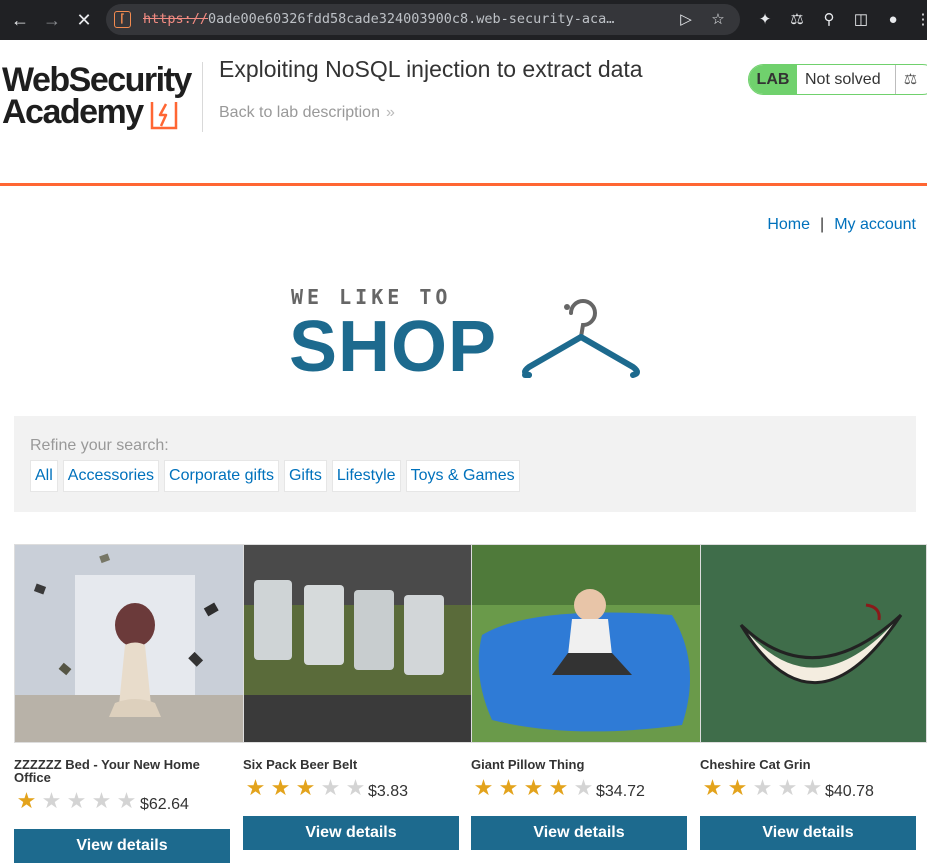 The image size is (927, 866). Describe the element at coordinates (300, 764) in the screenshot. I see `product-name: Six Pack Beer Belt` at that location.